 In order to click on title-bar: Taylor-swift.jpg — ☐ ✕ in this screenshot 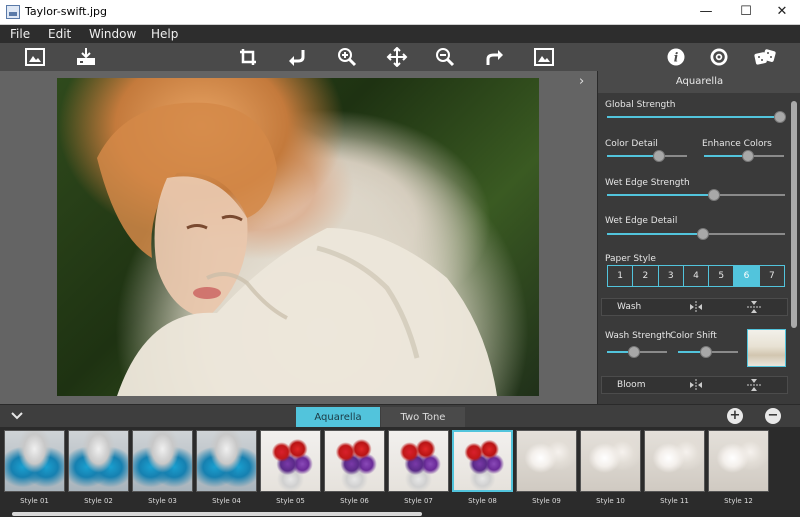, I will do `click(400, 12)`.